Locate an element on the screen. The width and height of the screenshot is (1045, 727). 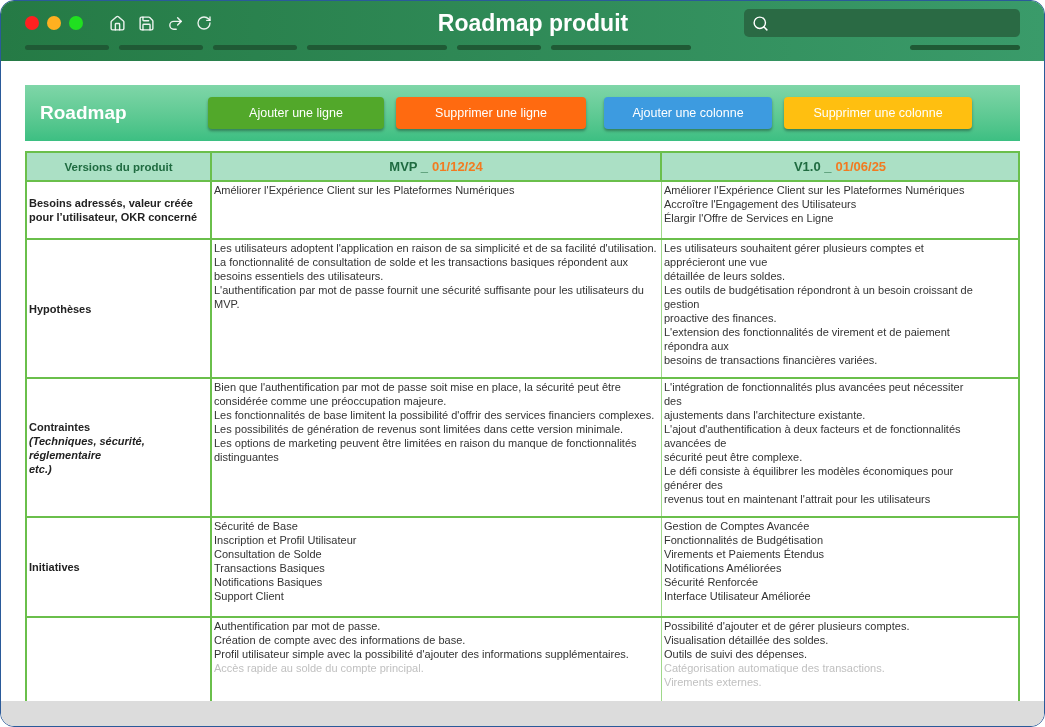
search-icon is located at coordinates (760, 23).